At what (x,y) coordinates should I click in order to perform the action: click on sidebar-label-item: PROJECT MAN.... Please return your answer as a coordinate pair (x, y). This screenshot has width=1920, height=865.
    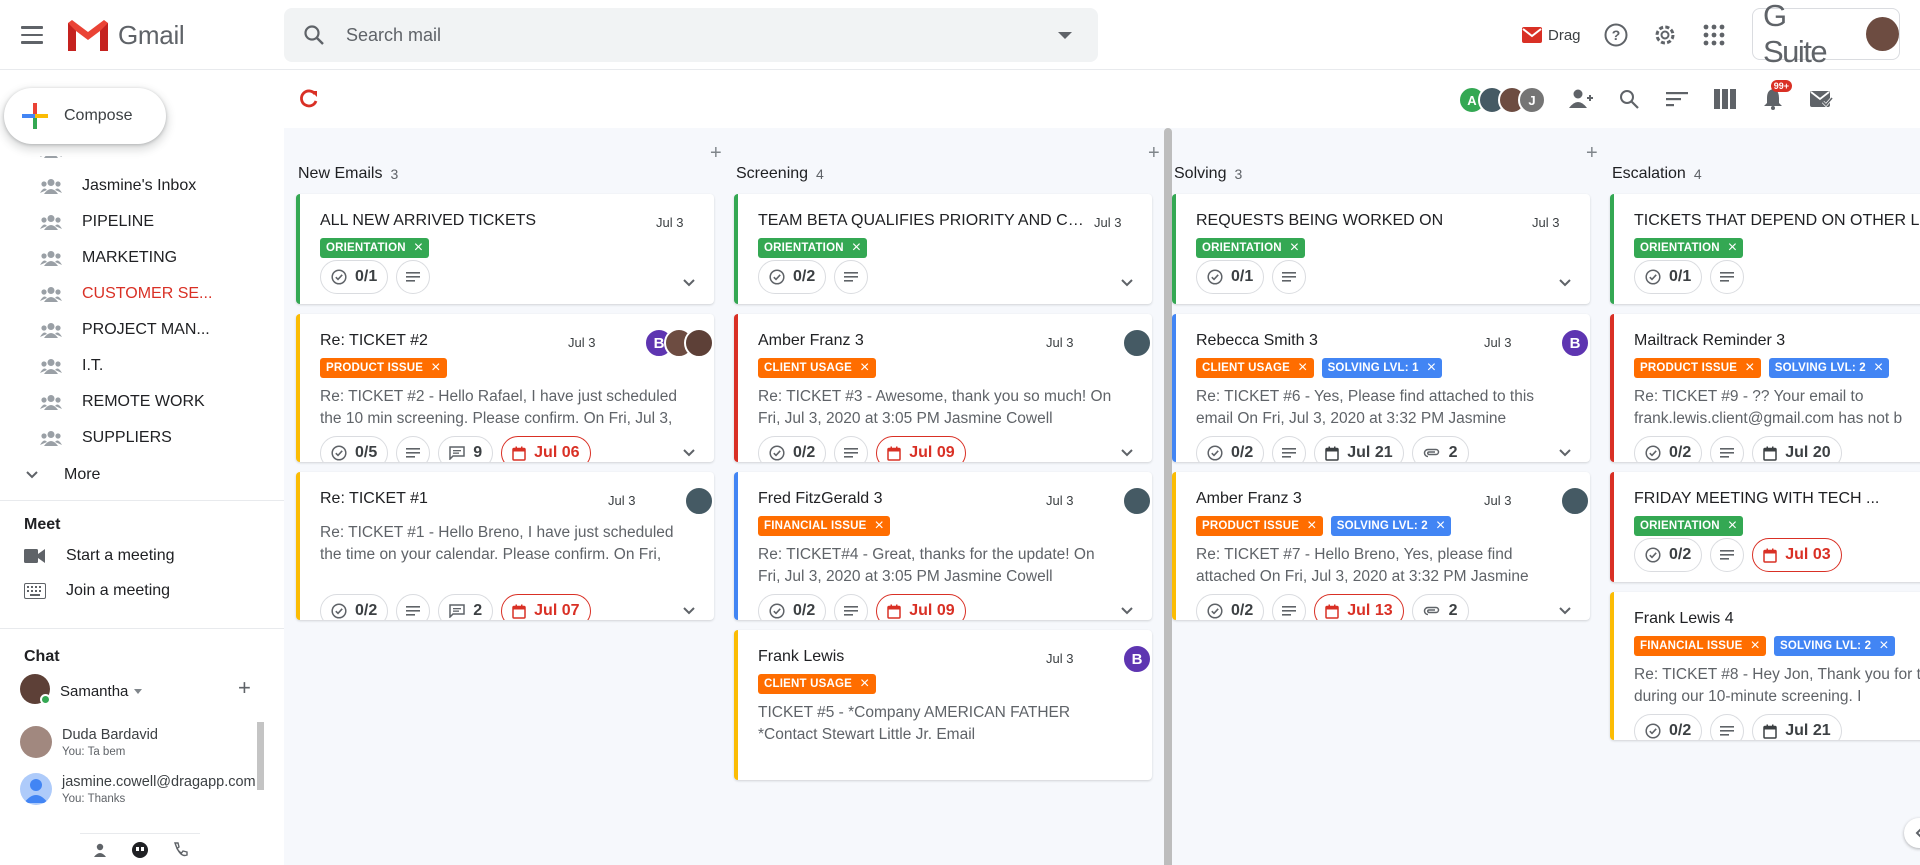
    Looking at the image, I should click on (142, 330).